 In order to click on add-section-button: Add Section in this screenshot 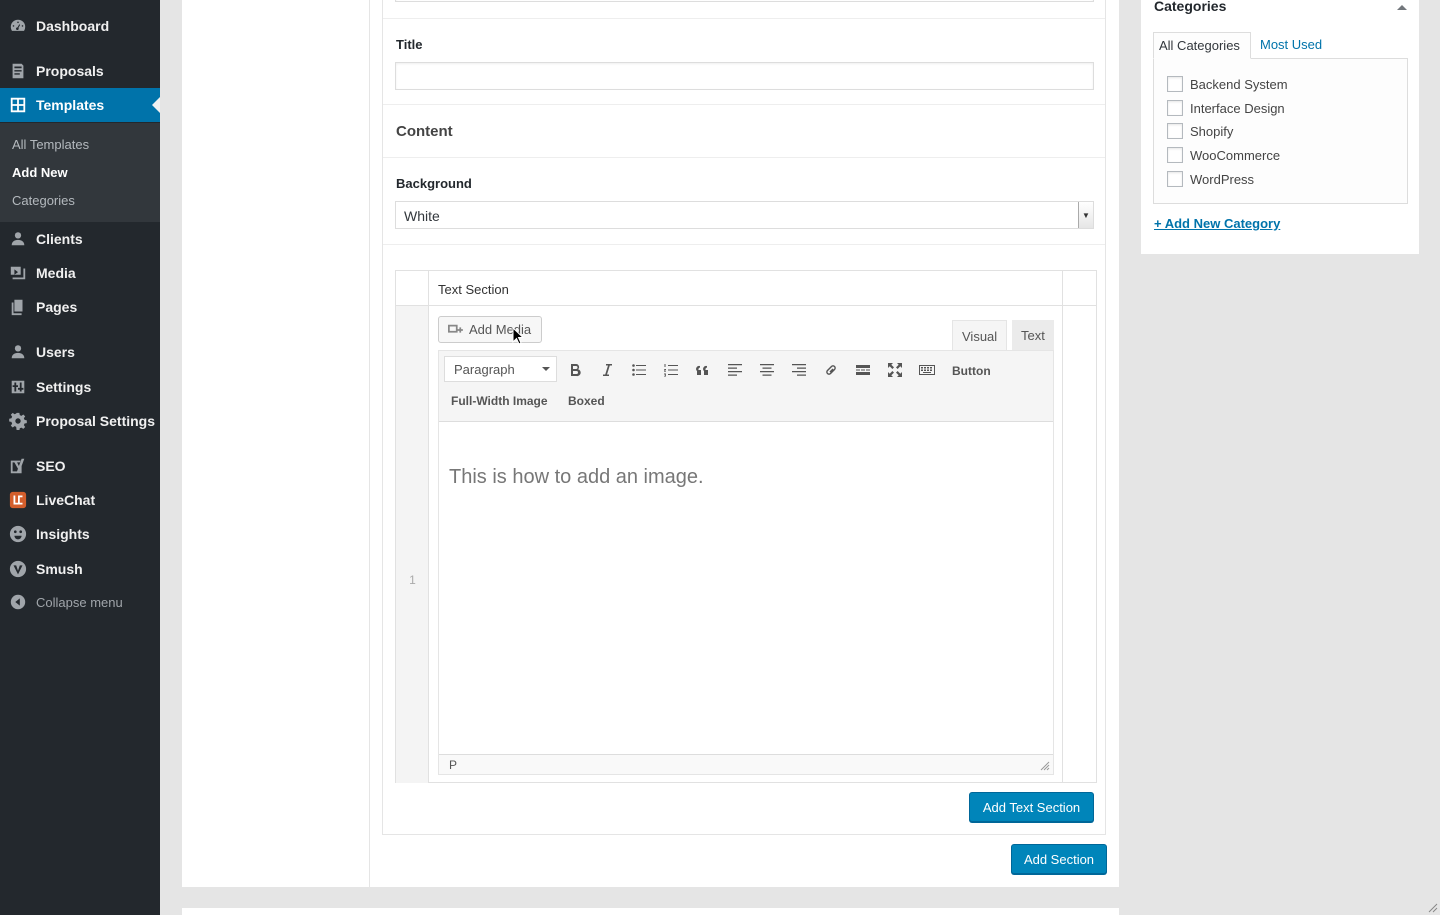, I will do `click(1059, 859)`.